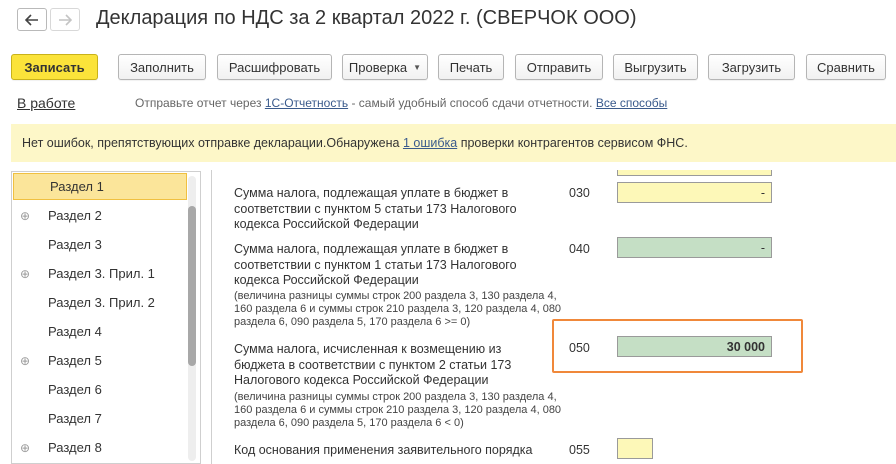 This screenshot has width=896, height=464. What do you see at coordinates (751, 67) in the screenshot?
I see `import-button: Загрузить` at bounding box center [751, 67].